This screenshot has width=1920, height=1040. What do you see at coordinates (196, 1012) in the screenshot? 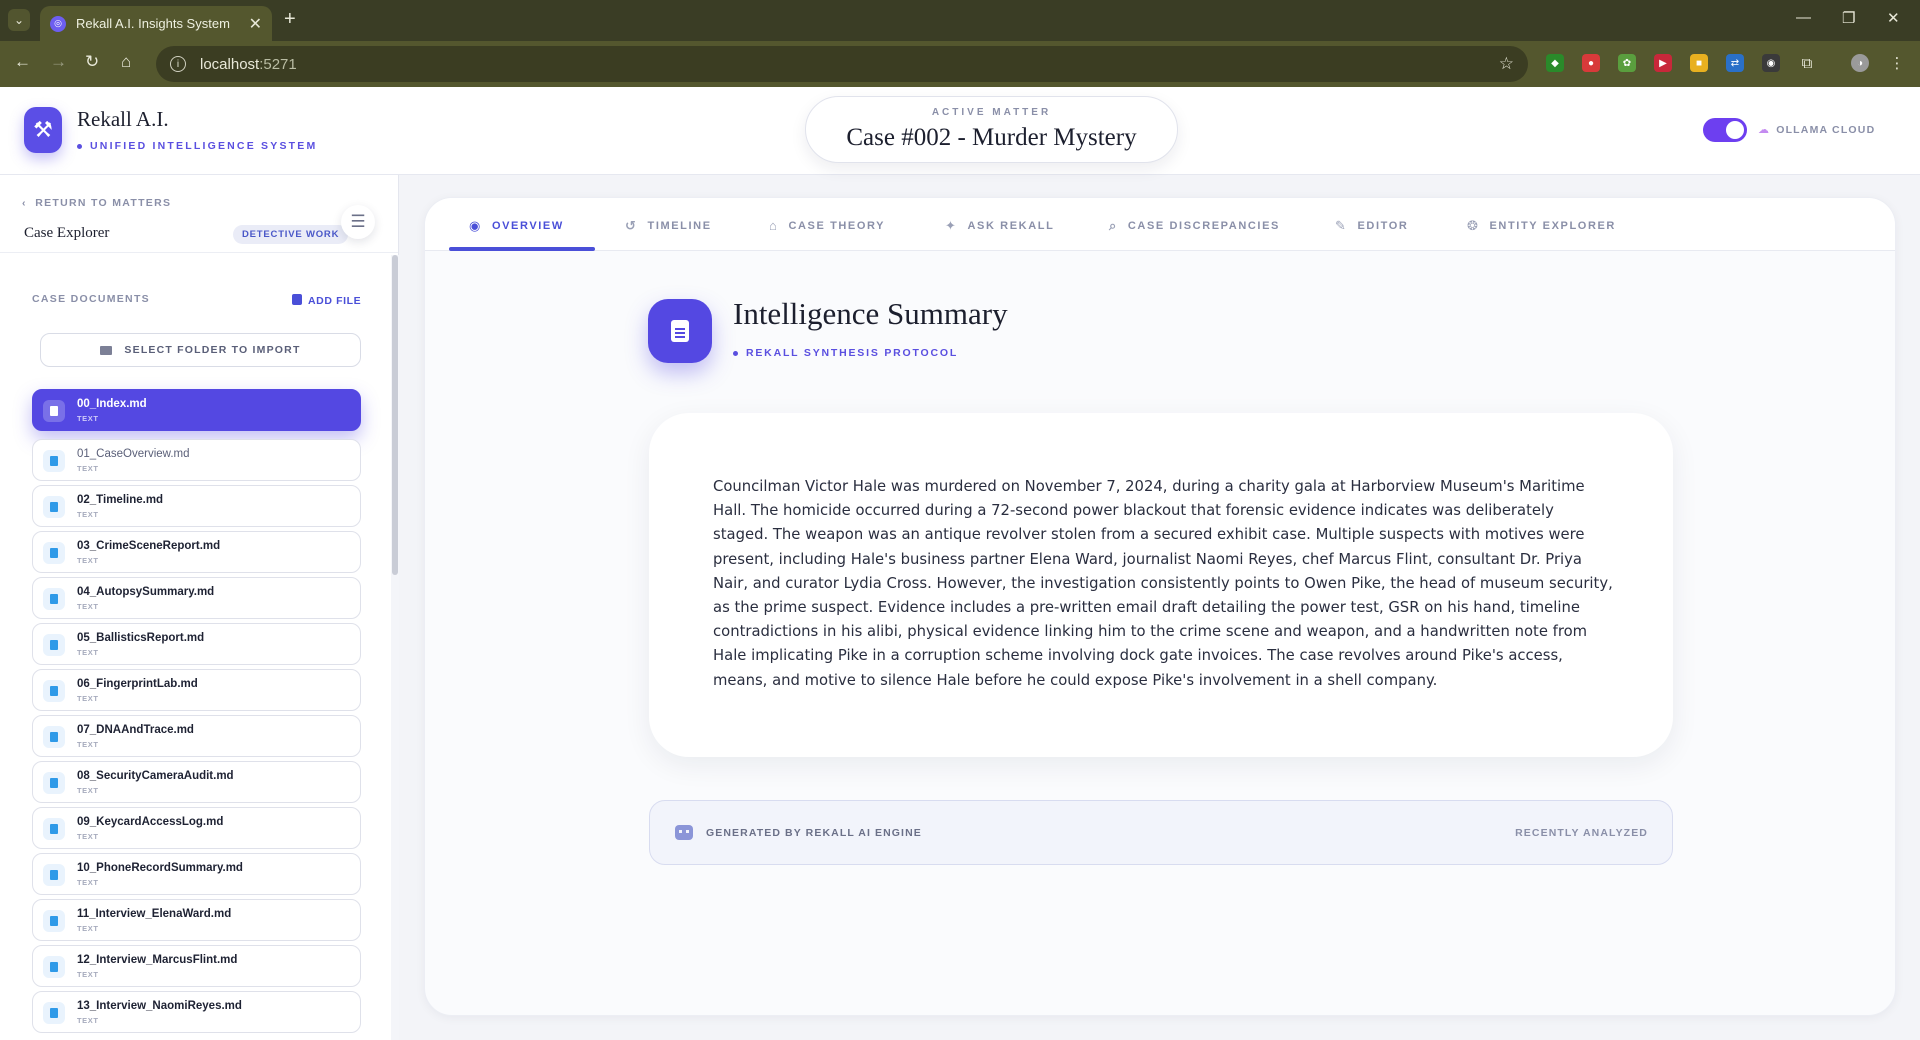
I see `file-item: 13_Interview_NaomiReyes.md TEXT` at bounding box center [196, 1012].